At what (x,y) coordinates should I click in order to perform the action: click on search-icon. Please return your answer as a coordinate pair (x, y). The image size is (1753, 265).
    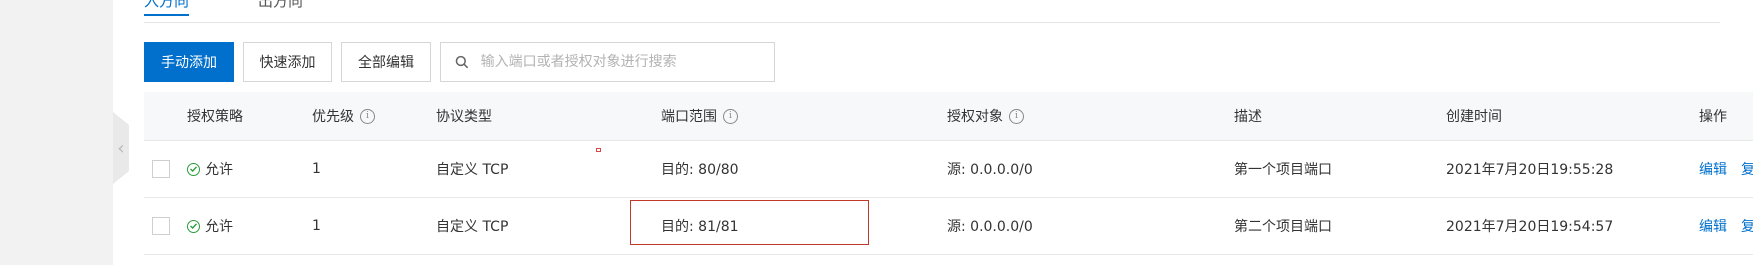
    Looking at the image, I should click on (462, 62).